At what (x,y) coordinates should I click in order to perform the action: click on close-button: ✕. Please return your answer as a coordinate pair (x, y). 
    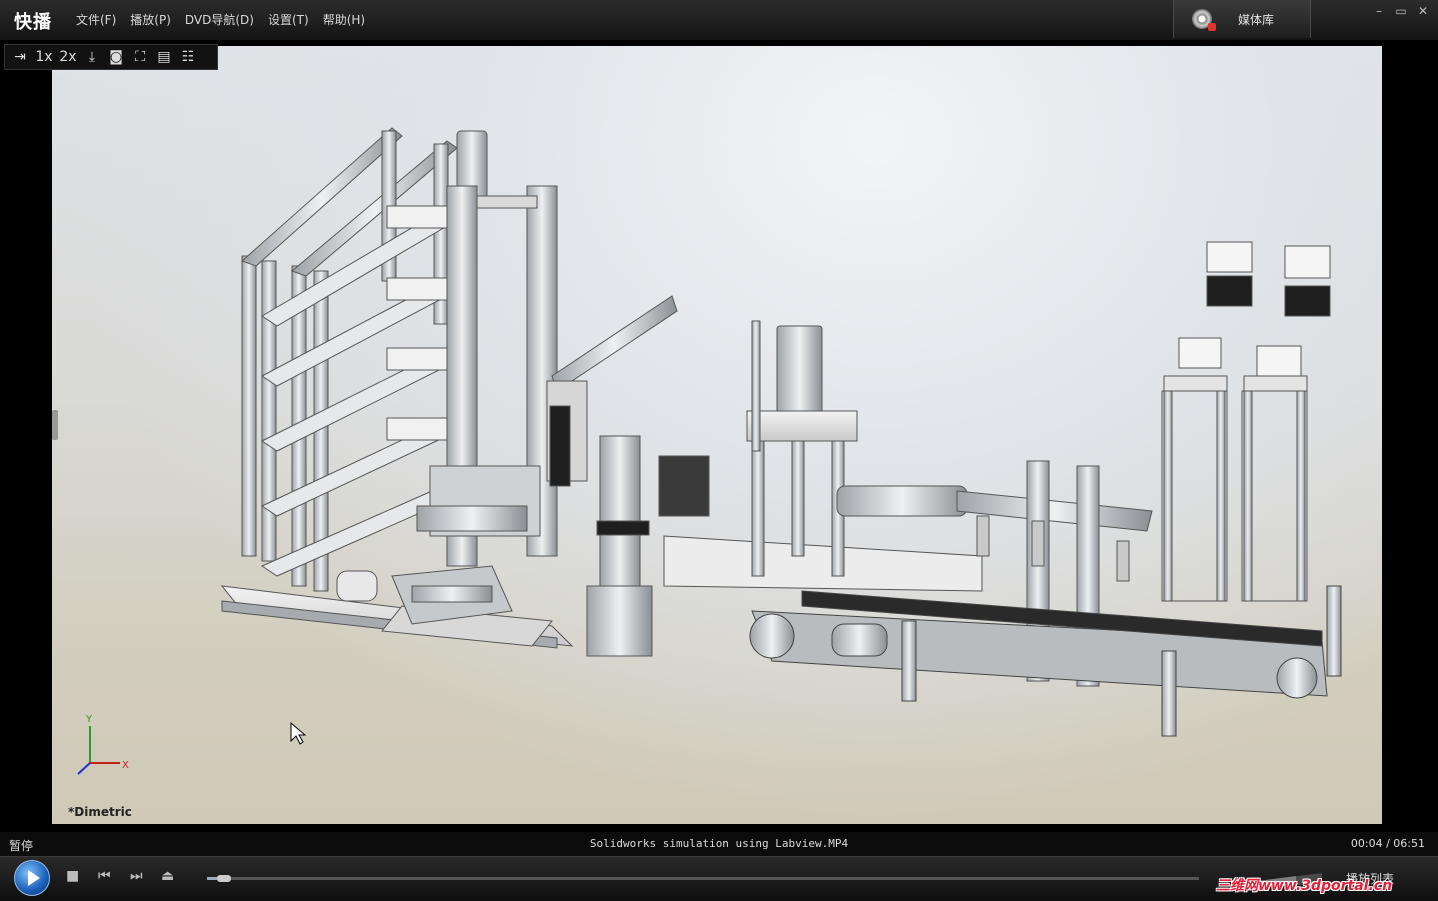
    Looking at the image, I should click on (1423, 11).